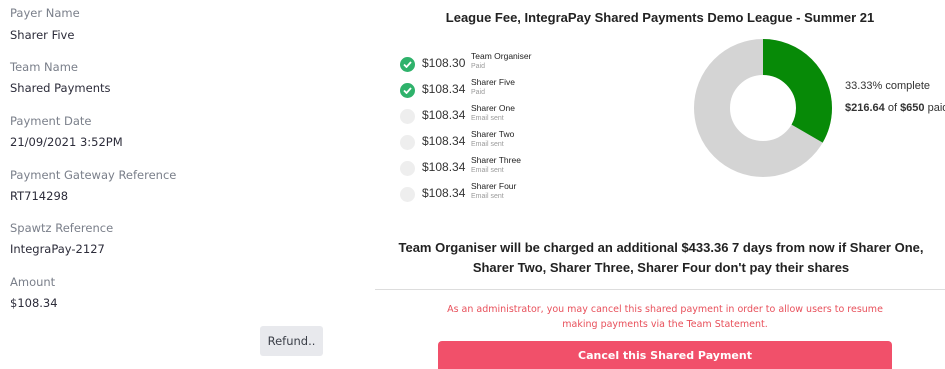 This screenshot has width=945, height=369. What do you see at coordinates (763, 108) in the screenshot?
I see `payment-progress-donut` at bounding box center [763, 108].